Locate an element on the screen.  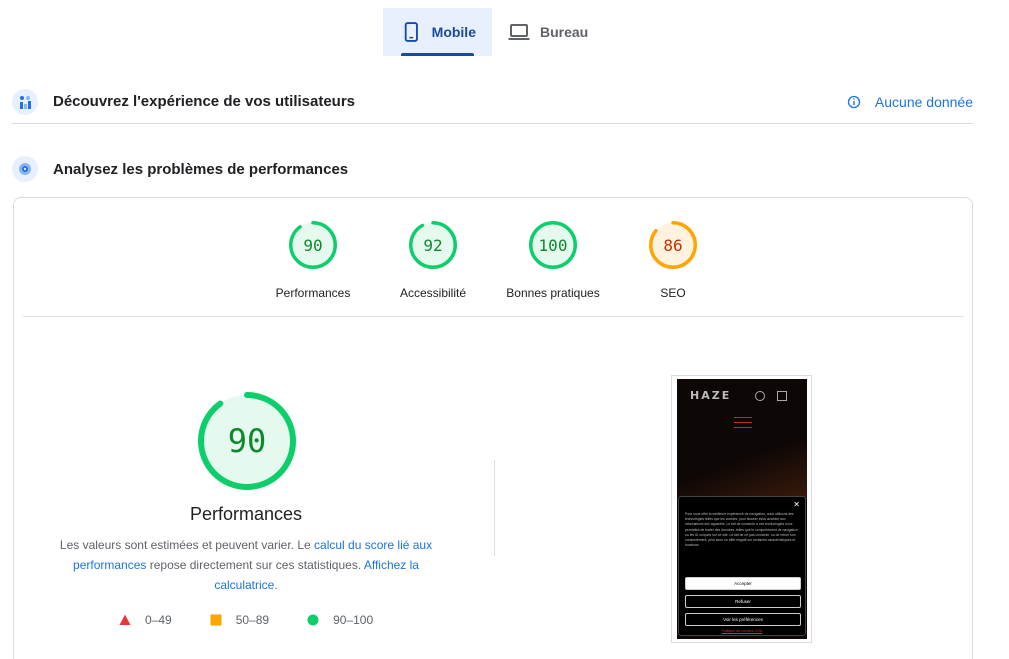
users-chart-icon is located at coordinates (25, 101).